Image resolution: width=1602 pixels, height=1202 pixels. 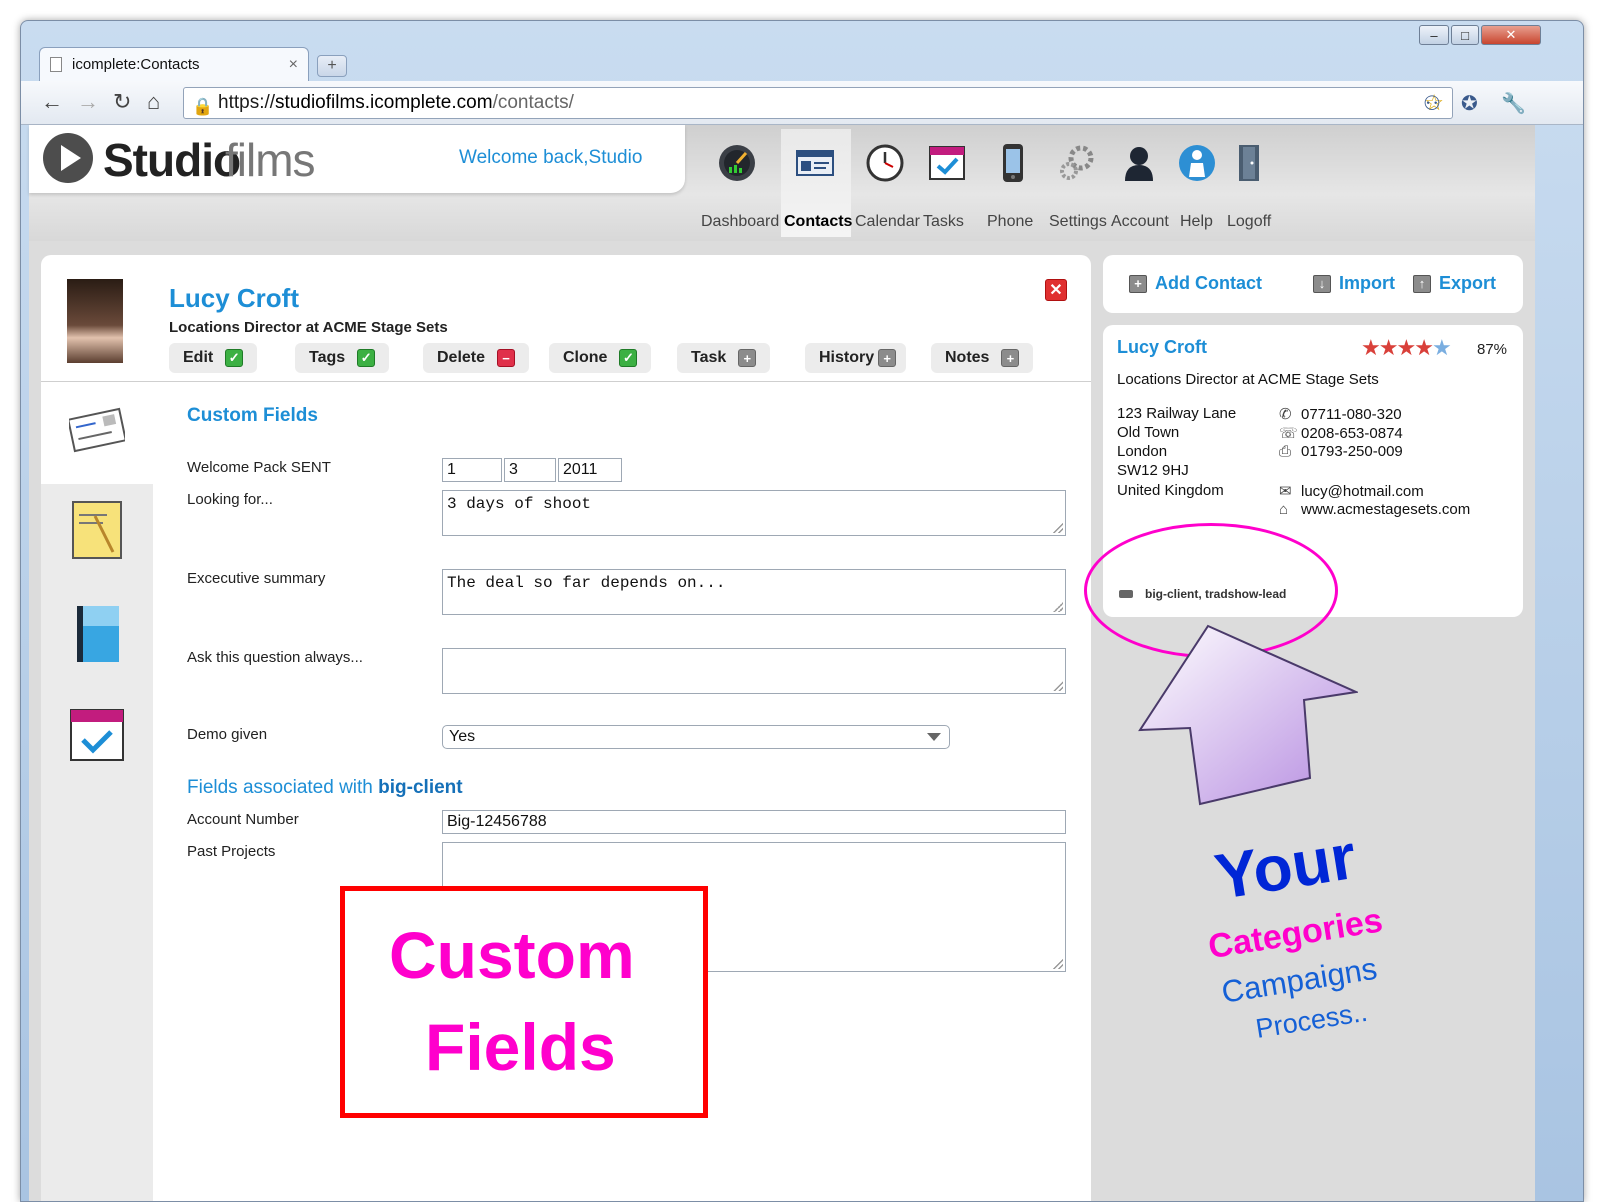 I want to click on envelope-icon: ✉, so click(x=1285, y=491).